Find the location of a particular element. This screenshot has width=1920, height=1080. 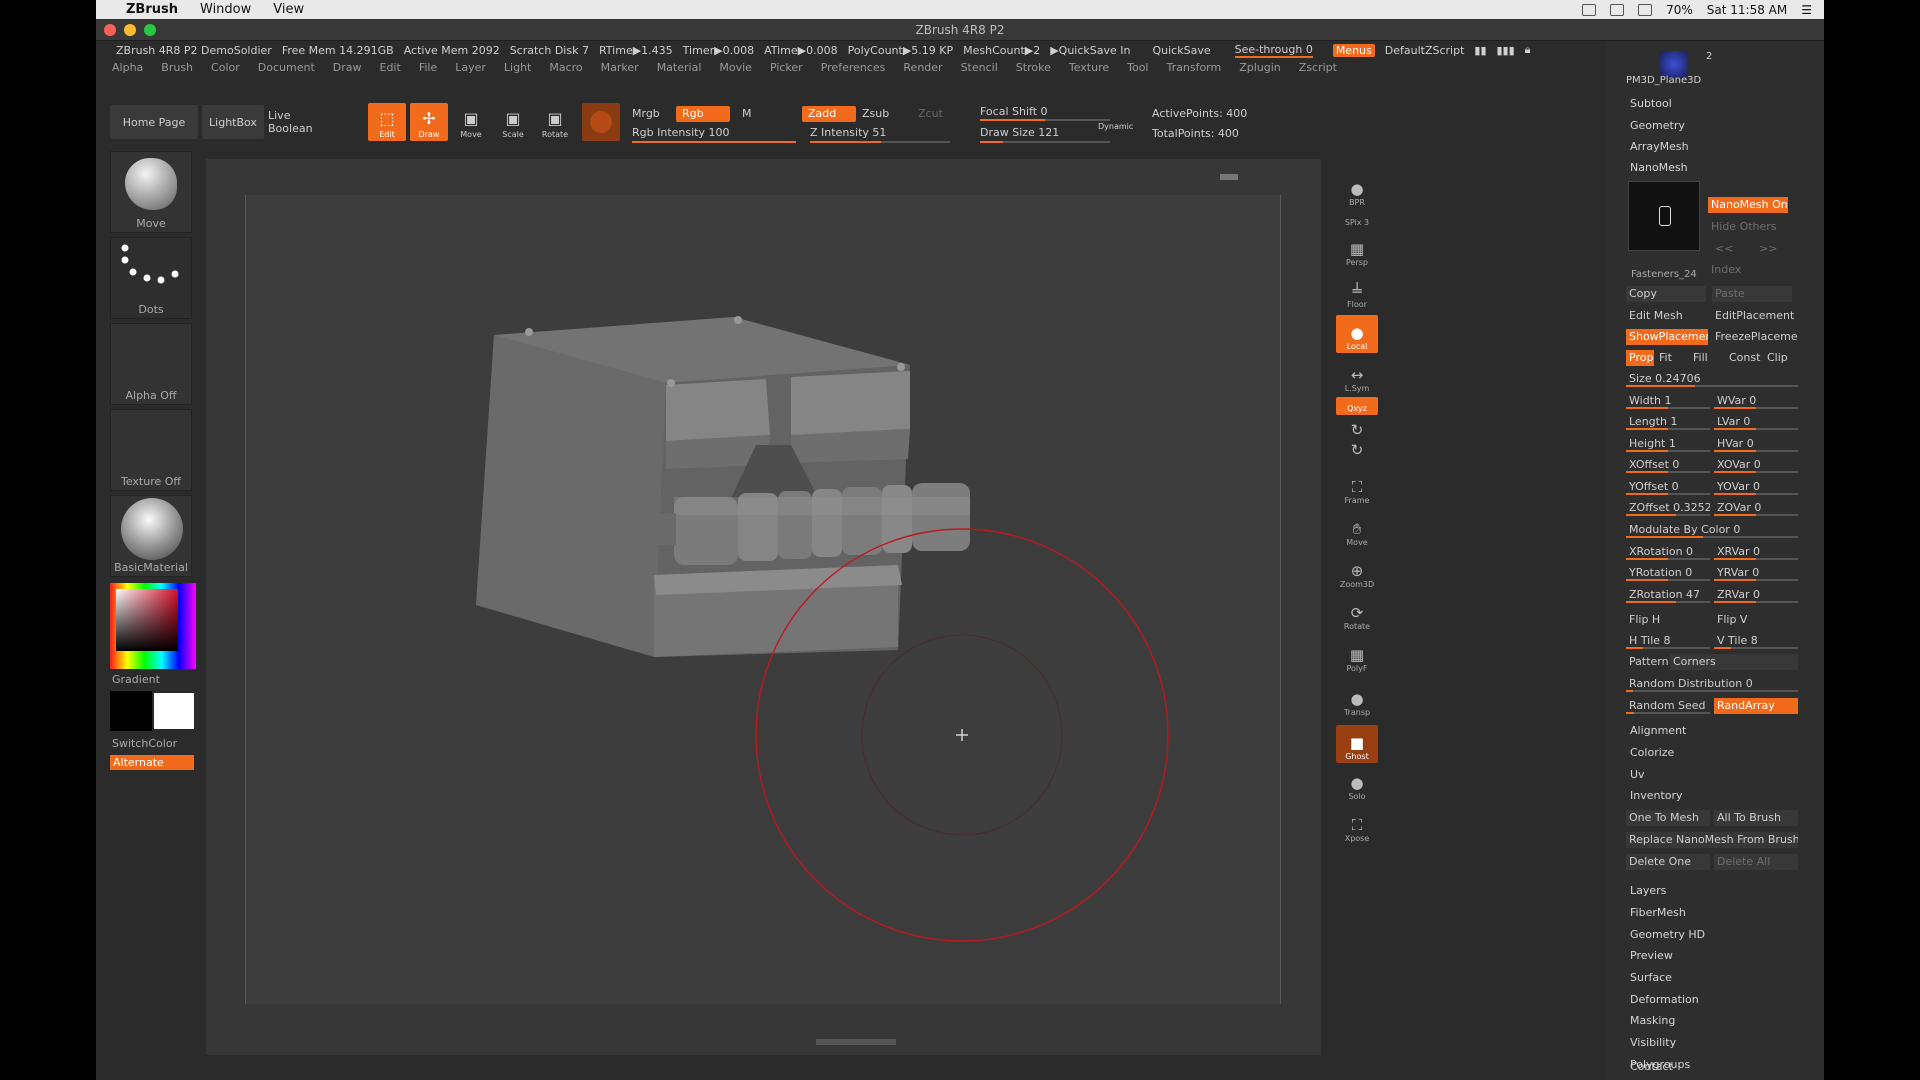

edit-button: ⬚ Edit is located at coordinates (387, 122).